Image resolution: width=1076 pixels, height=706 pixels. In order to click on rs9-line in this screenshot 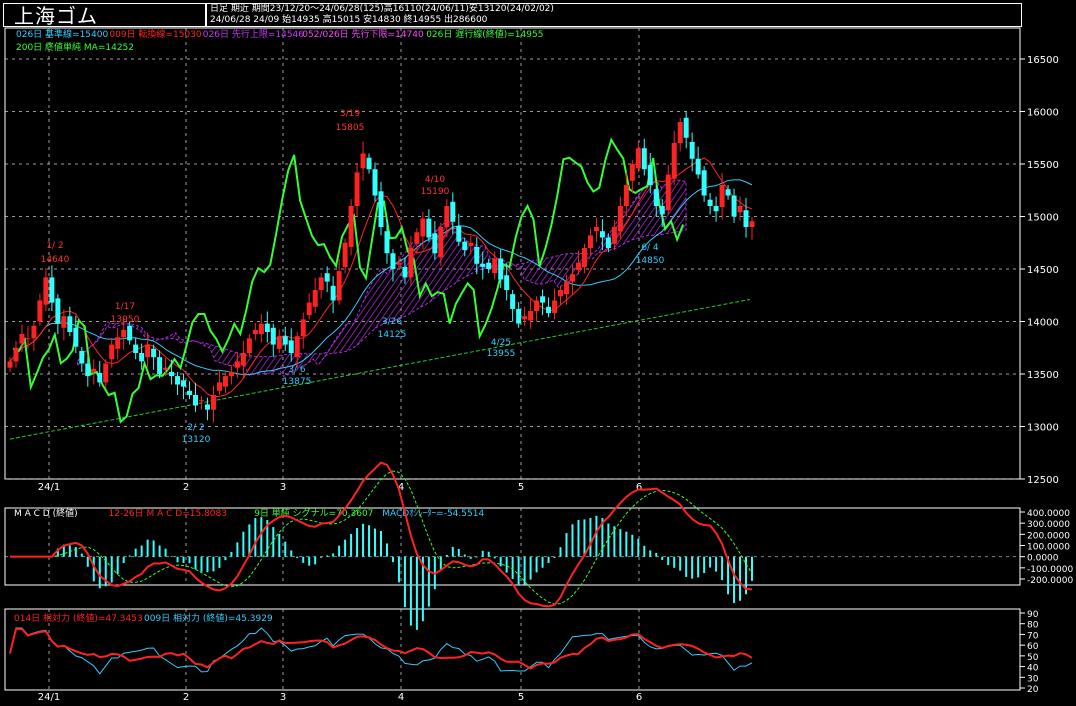, I will do `click(381, 651)`.